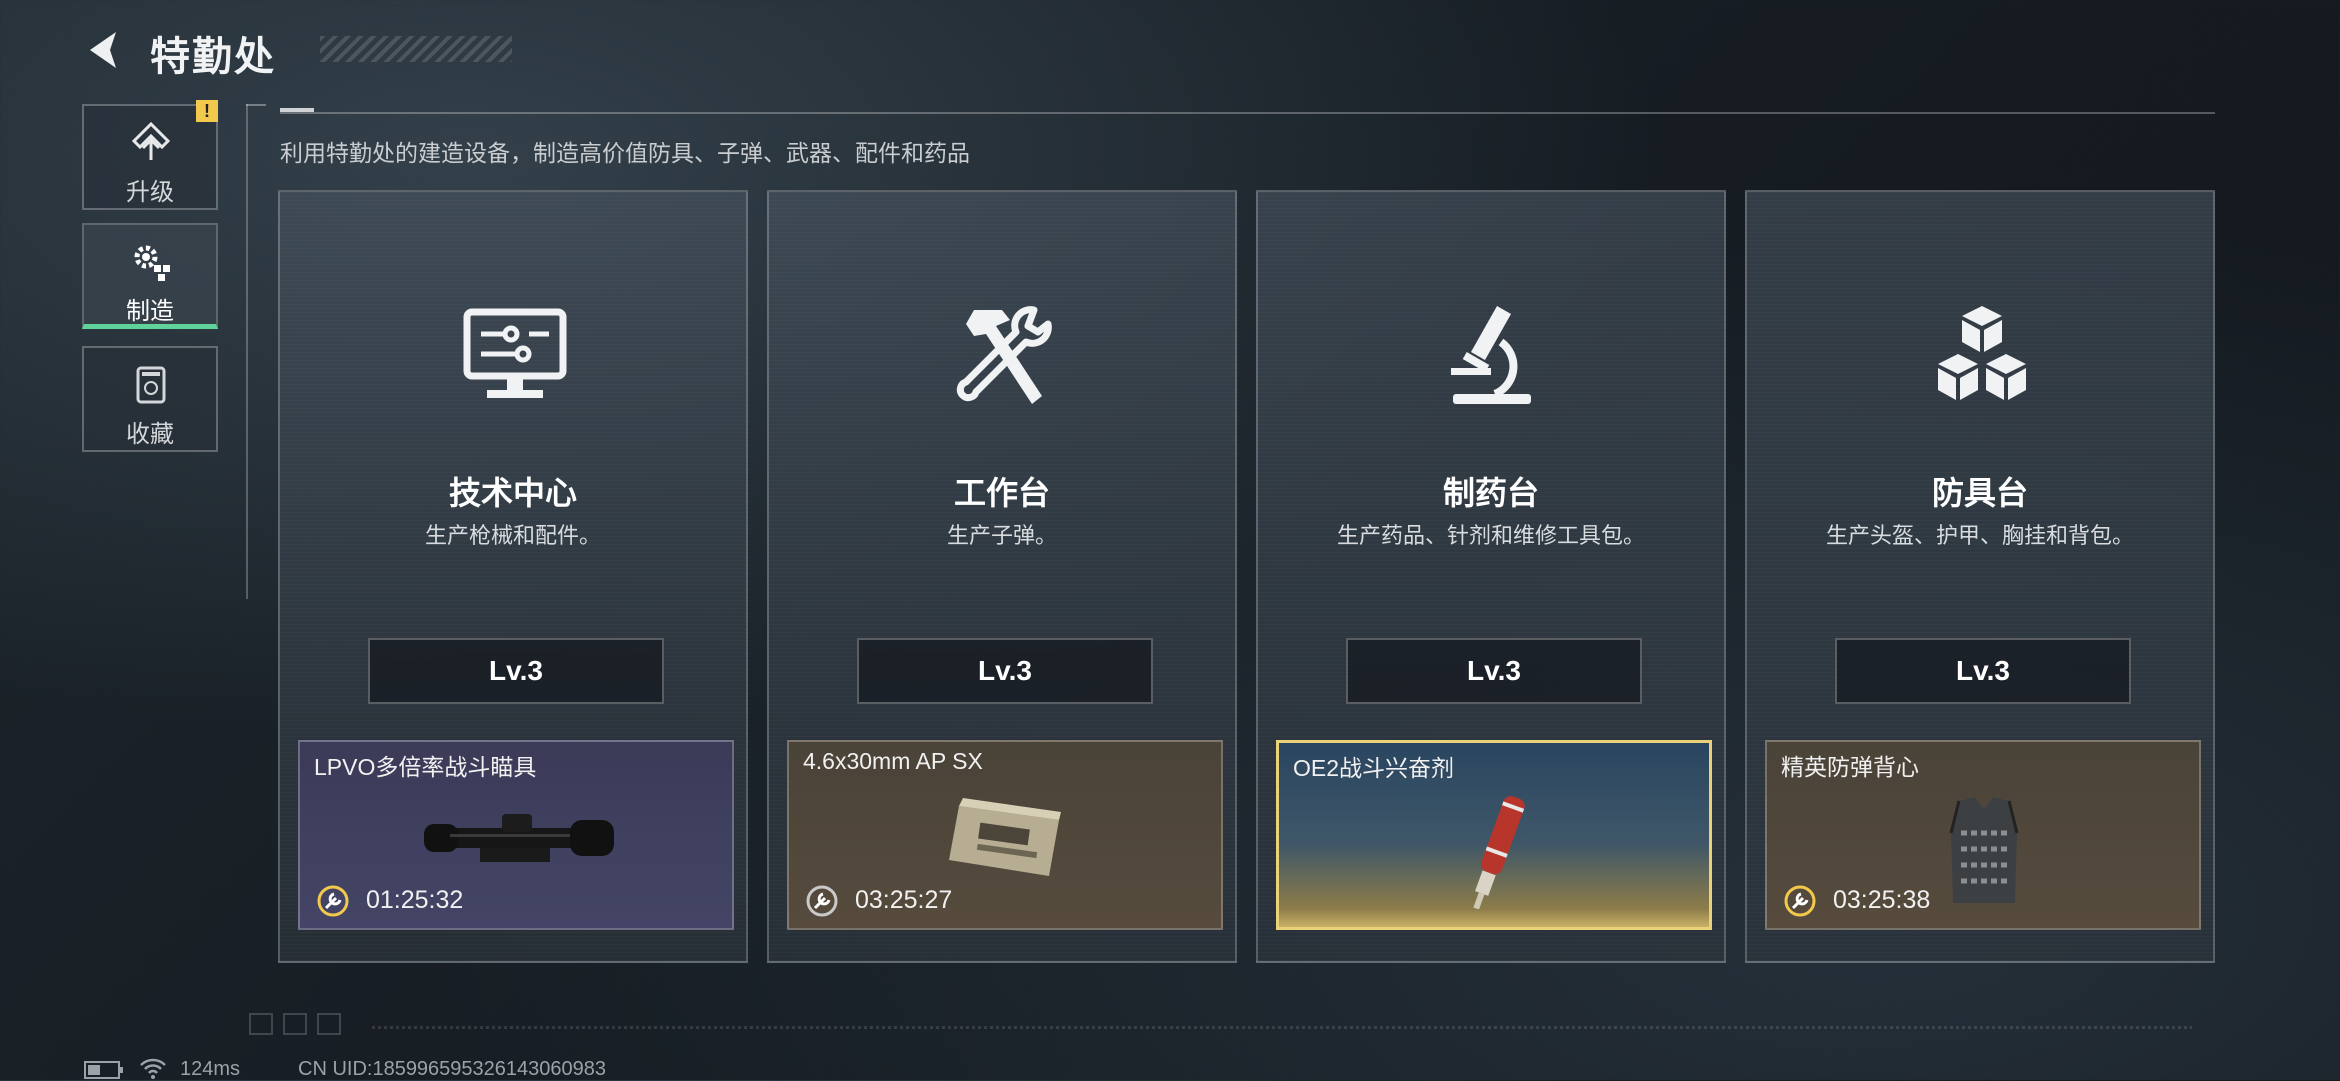 The width and height of the screenshot is (2340, 1081). Describe the element at coordinates (625, 153) in the screenshot. I see `section-description: 利用特勤处的建造设备，制造高价值防具、子弹、武器、配件和药品` at that location.